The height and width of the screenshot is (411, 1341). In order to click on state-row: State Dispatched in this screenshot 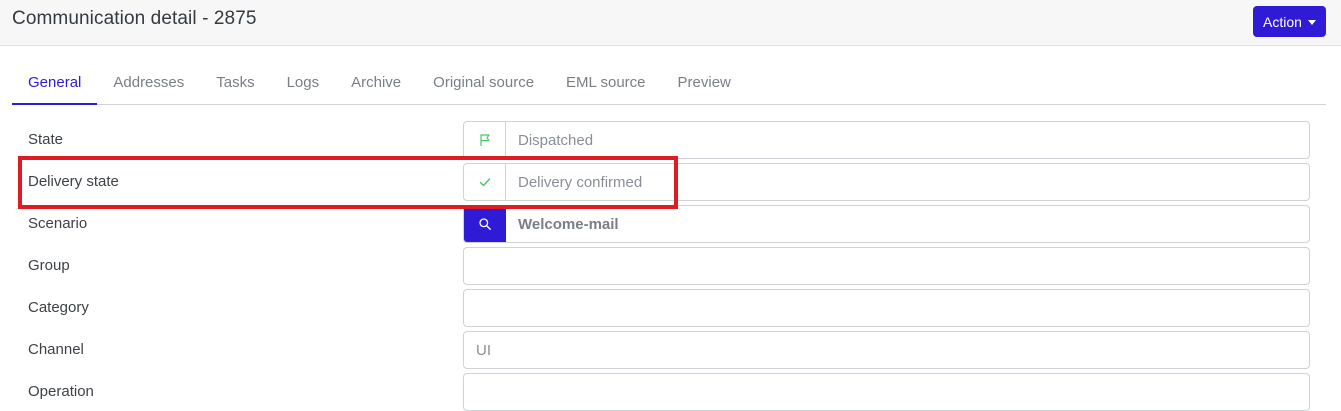, I will do `click(670, 140)`.